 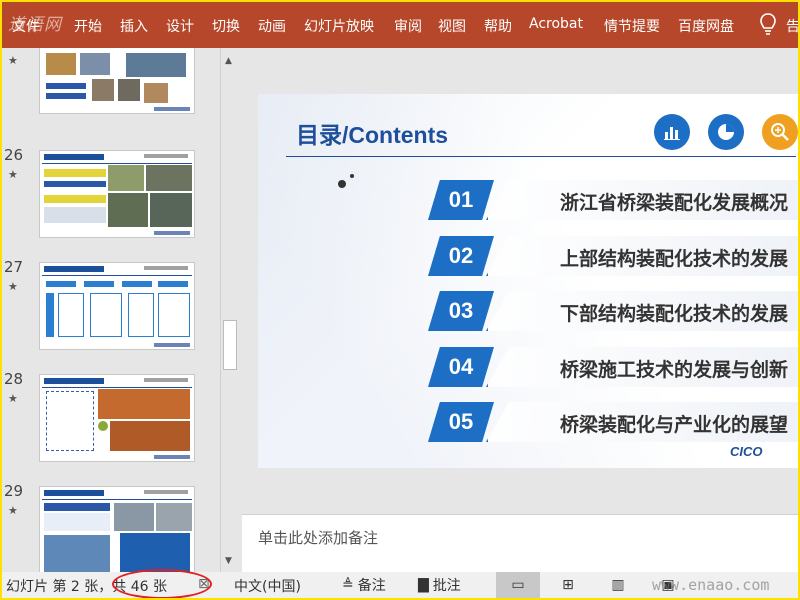 What do you see at coordinates (711, 585) in the screenshot?
I see `site-watermark: www.enaao.com` at bounding box center [711, 585].